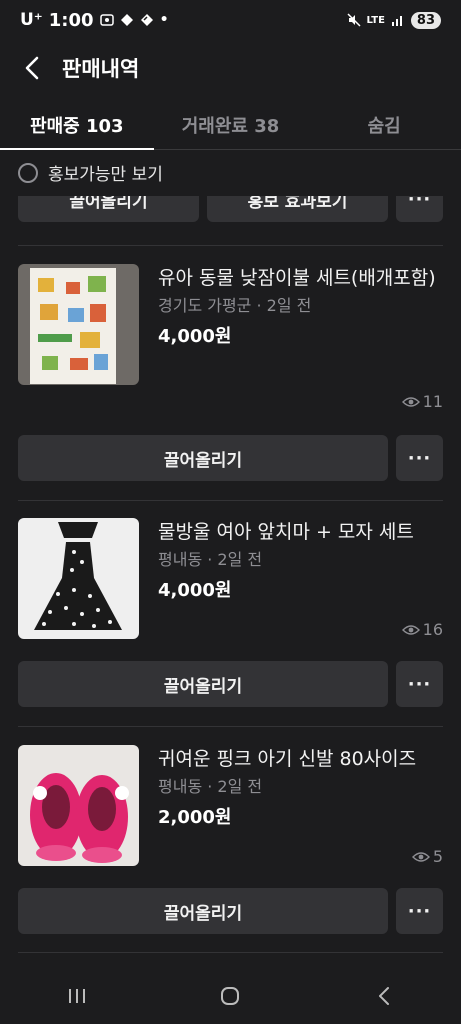  Describe the element at coordinates (432, 629) in the screenshot. I see `view-count-value: 16` at that location.